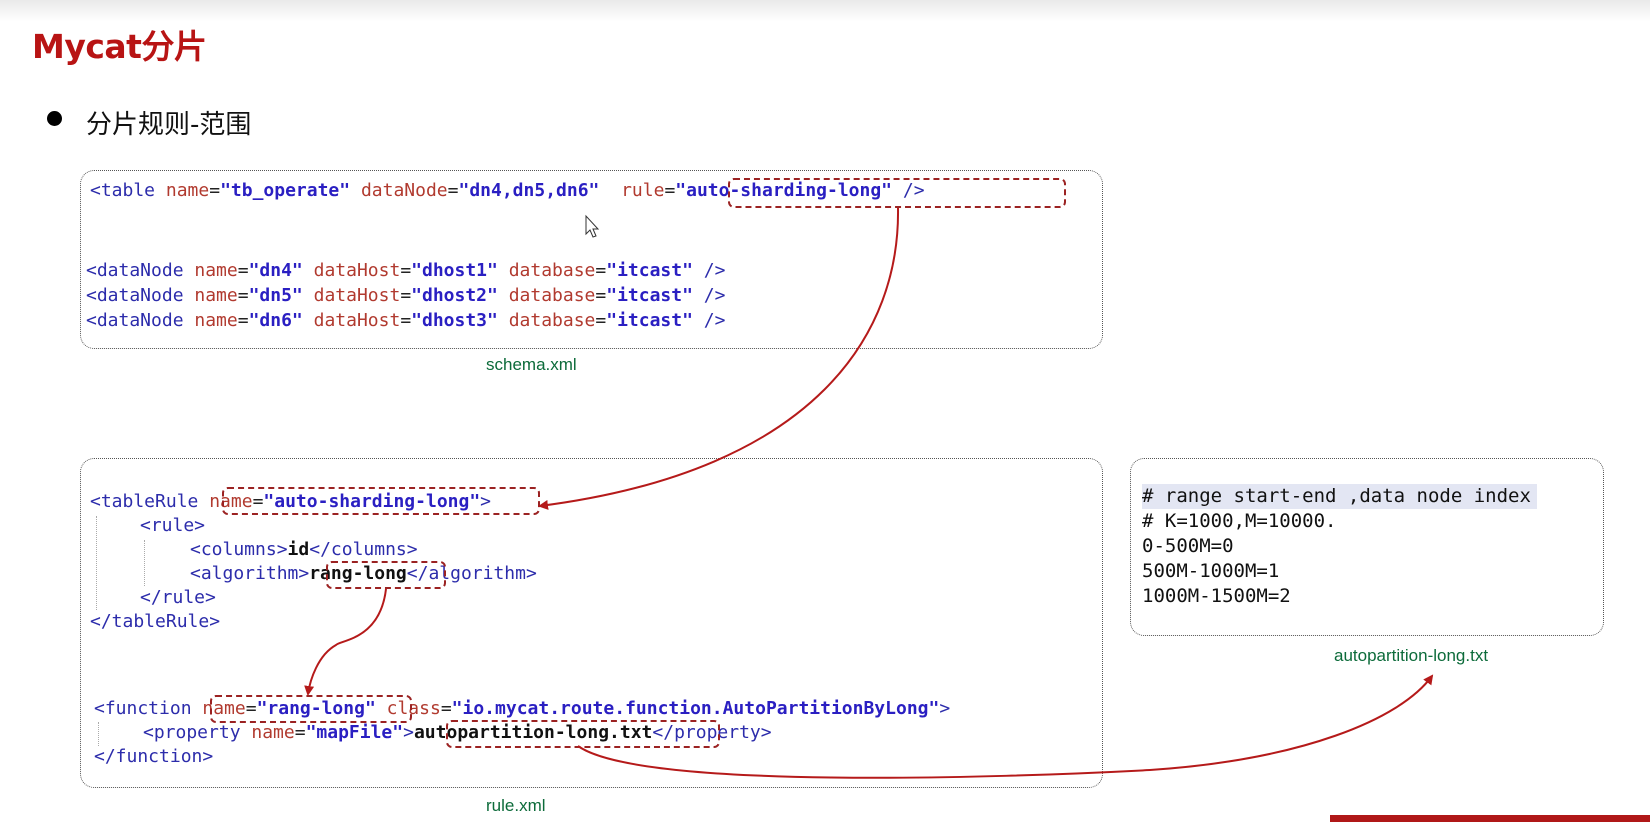 This screenshot has width=1650, height=822. I want to click on bottom-accent-bar, so click(1490, 818).